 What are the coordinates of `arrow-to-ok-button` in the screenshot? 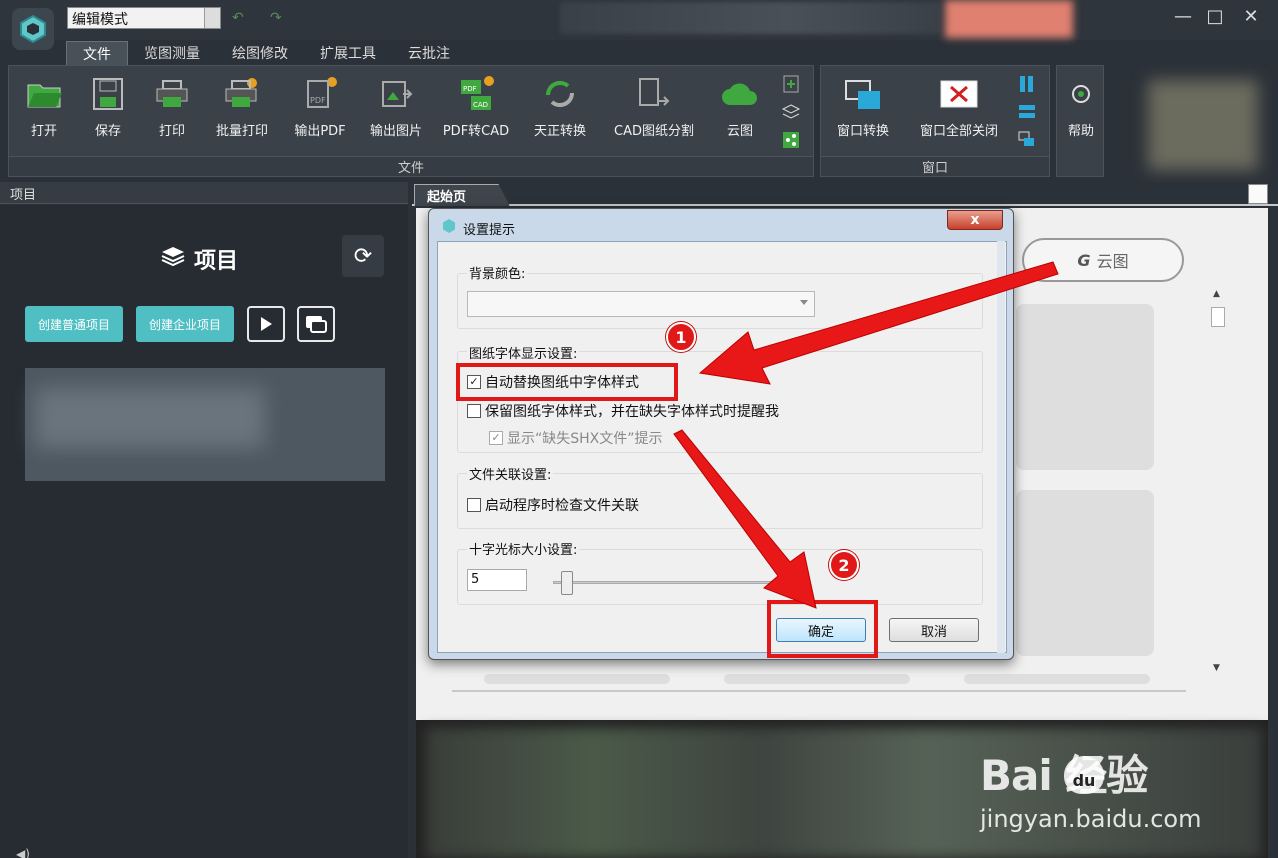 It's located at (745, 519).